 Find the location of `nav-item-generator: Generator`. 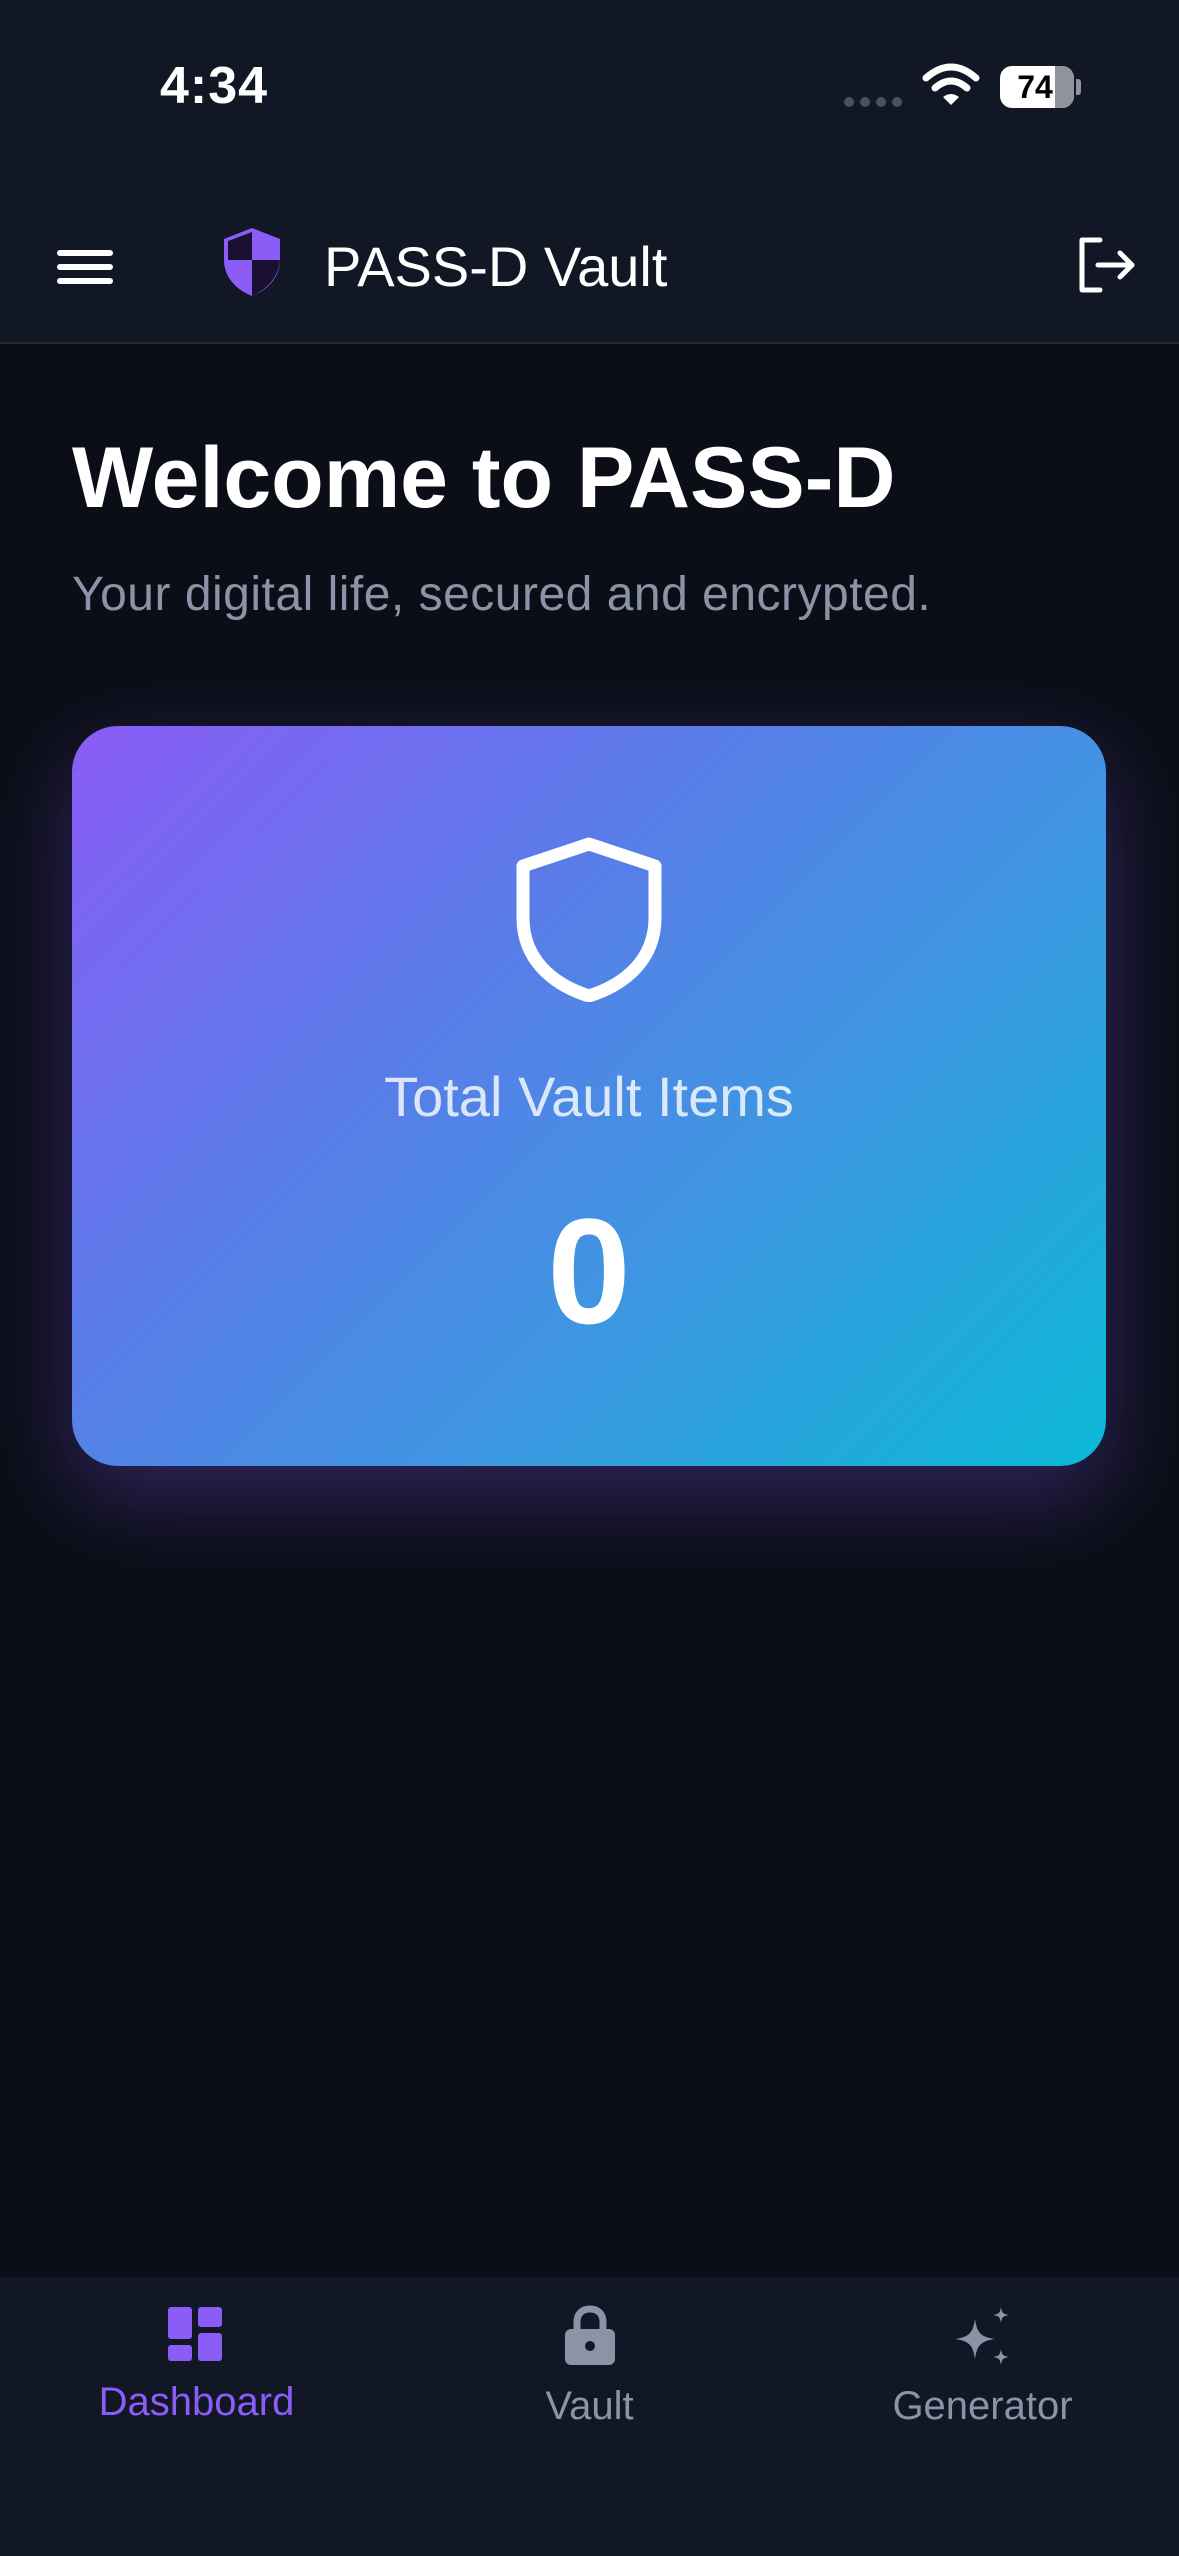

nav-item-generator: Generator is located at coordinates (982, 2377).